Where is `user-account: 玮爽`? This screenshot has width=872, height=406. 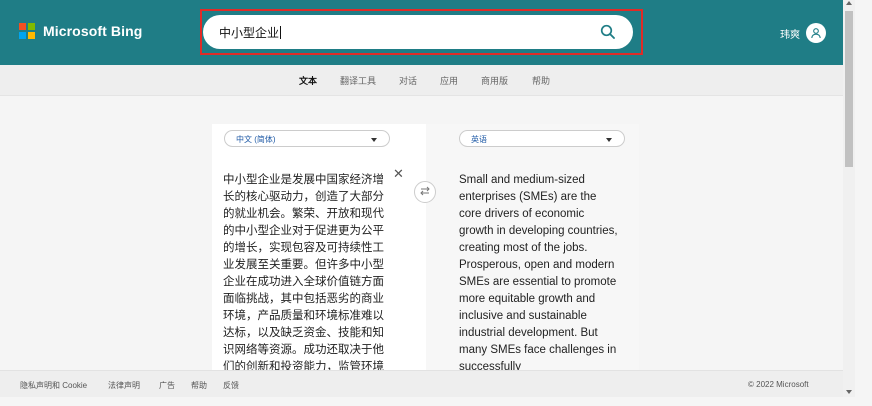
user-account: 玮爽 is located at coordinates (803, 33).